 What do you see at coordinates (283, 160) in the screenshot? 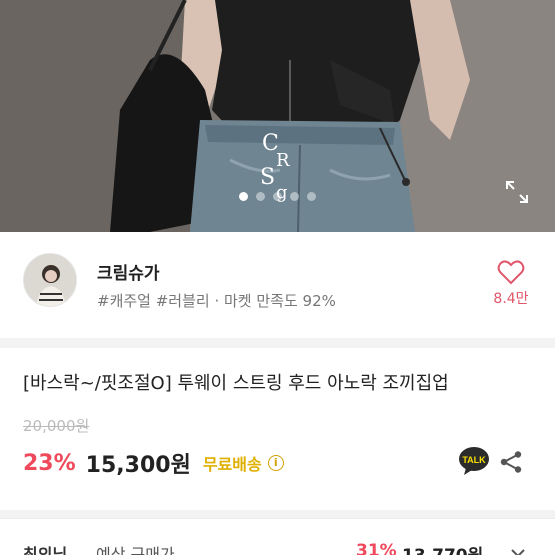
I see `svg-text: R` at bounding box center [283, 160].